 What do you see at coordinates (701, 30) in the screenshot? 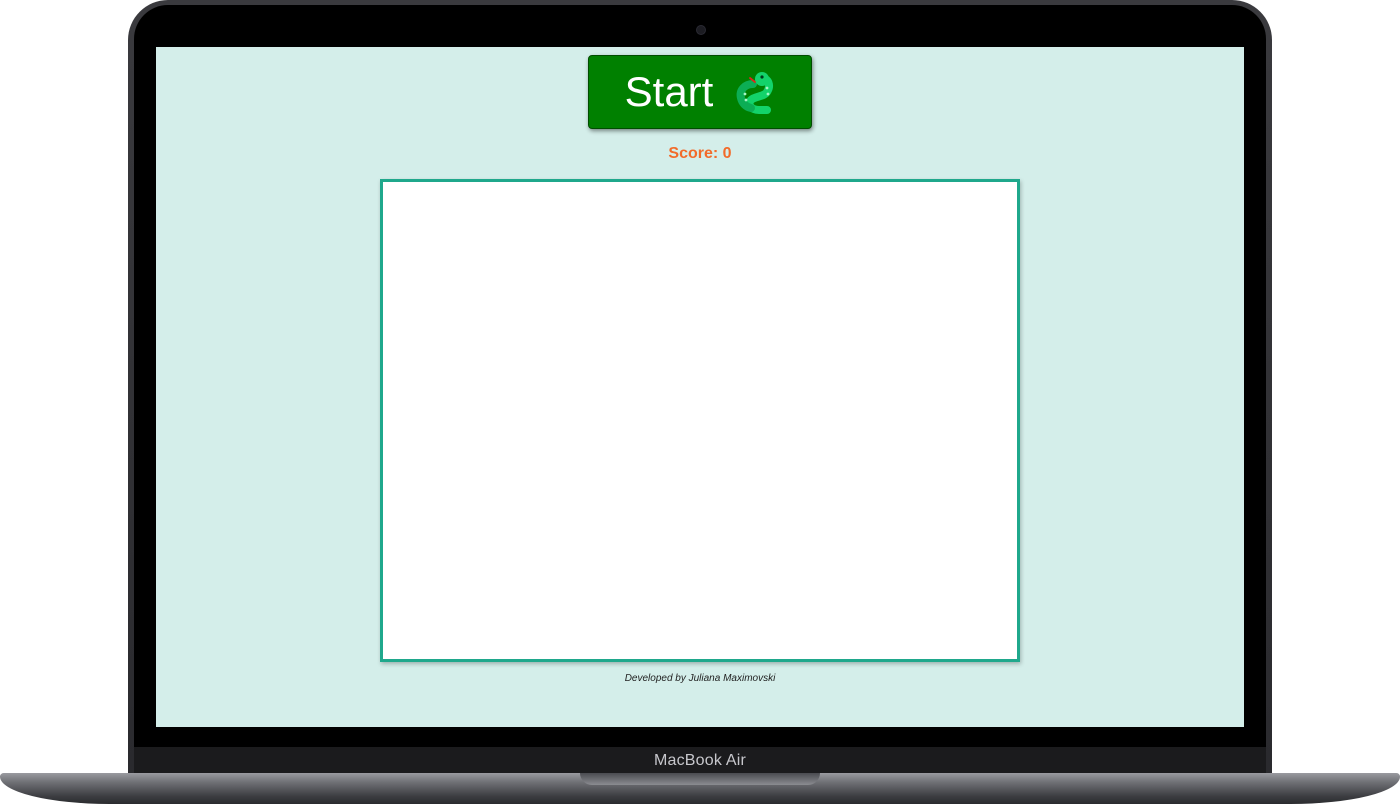
I see `camera-icon` at bounding box center [701, 30].